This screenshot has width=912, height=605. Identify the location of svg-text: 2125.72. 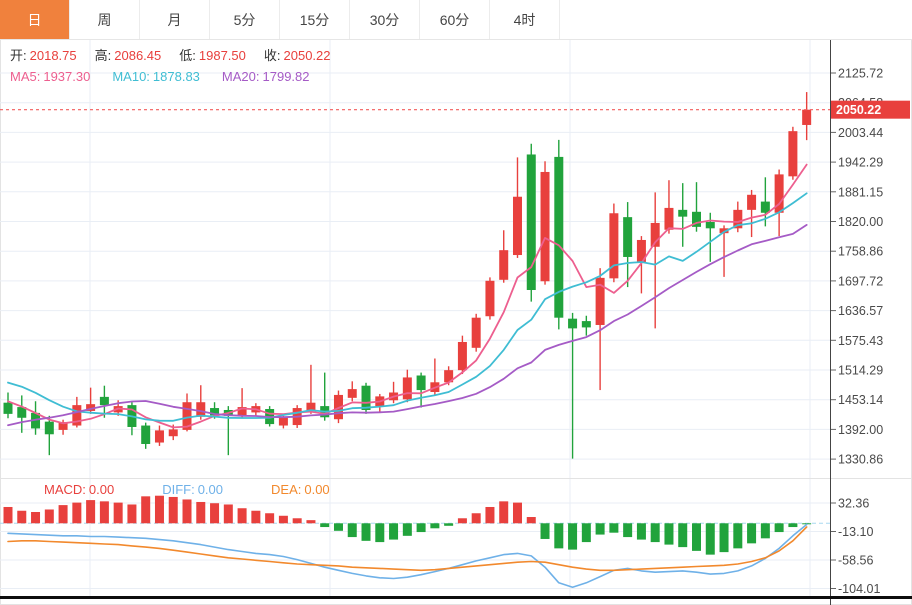
(860, 74).